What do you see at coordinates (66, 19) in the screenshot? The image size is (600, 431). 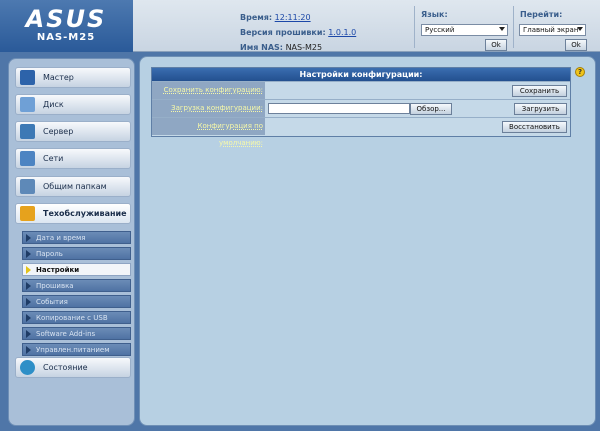 I see `asus-logo: ASUS` at bounding box center [66, 19].